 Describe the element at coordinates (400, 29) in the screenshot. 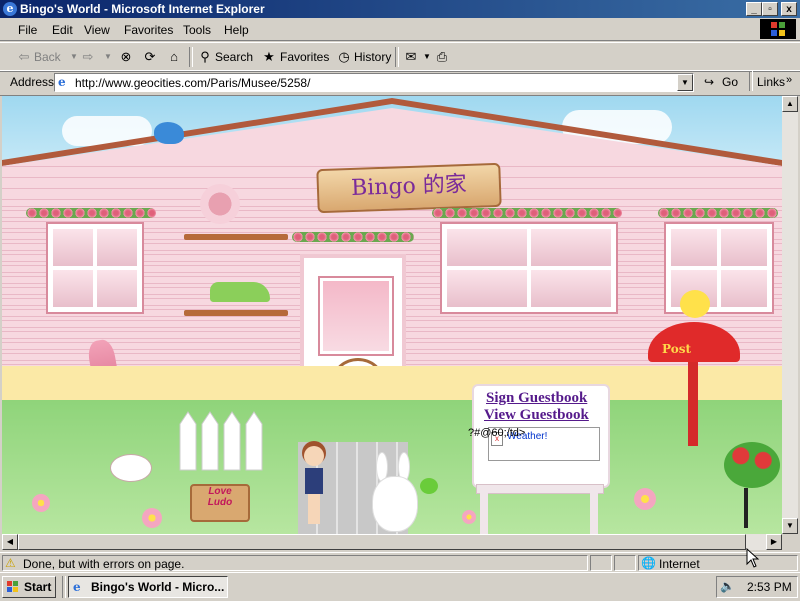

I see `menu-bar: File Edit View Favorites Tools Help` at that location.